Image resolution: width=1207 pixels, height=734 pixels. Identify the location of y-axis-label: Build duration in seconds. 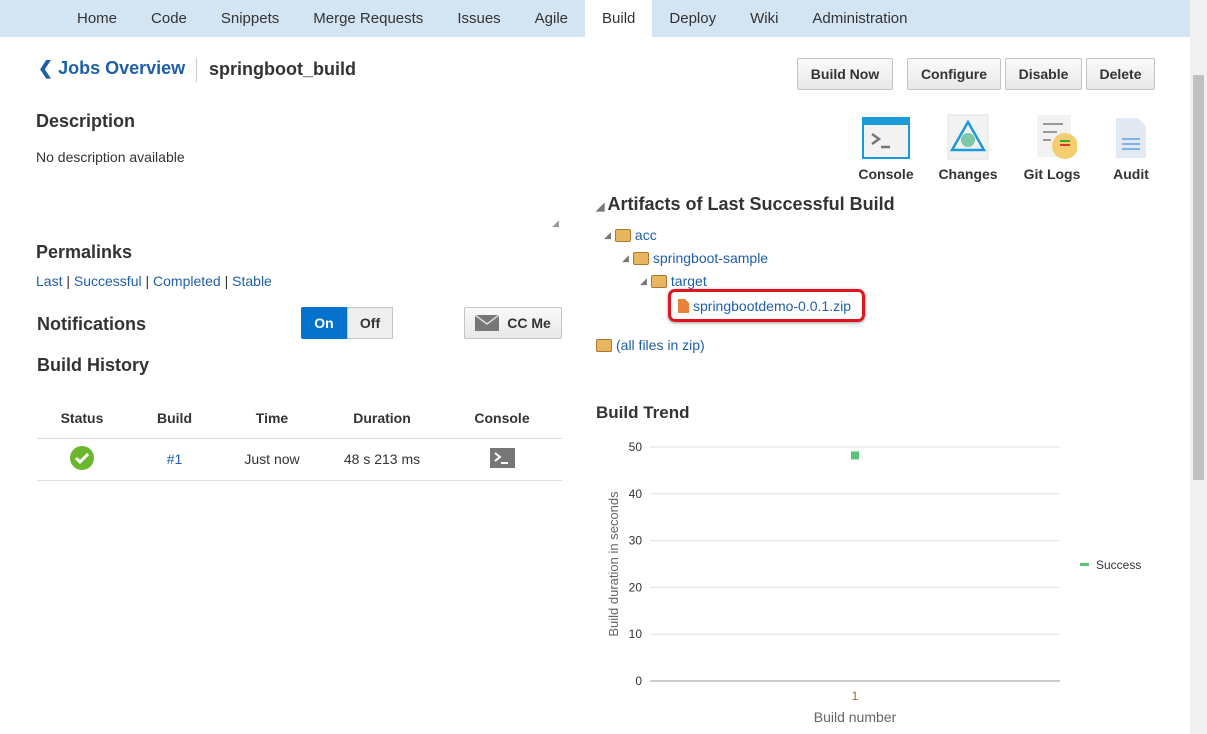
(613, 564).